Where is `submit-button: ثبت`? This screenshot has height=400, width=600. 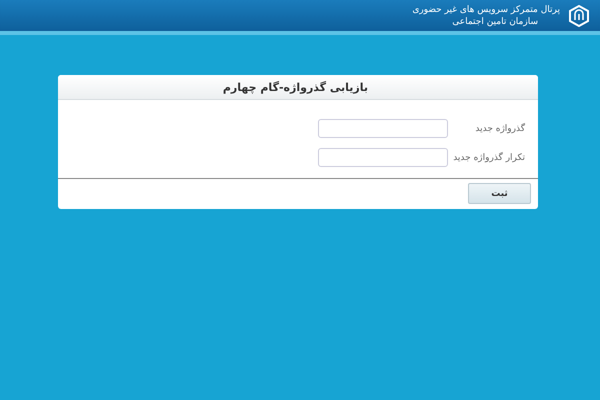 submit-button: ثبت is located at coordinates (499, 193).